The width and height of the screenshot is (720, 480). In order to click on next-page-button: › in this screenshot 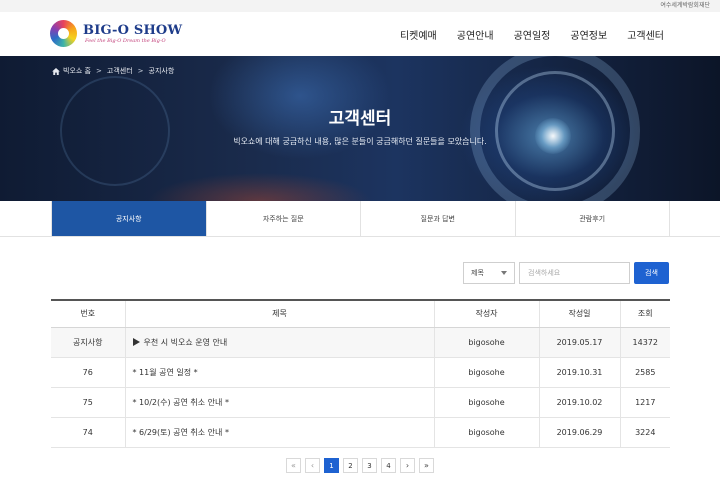, I will do `click(407, 465)`.